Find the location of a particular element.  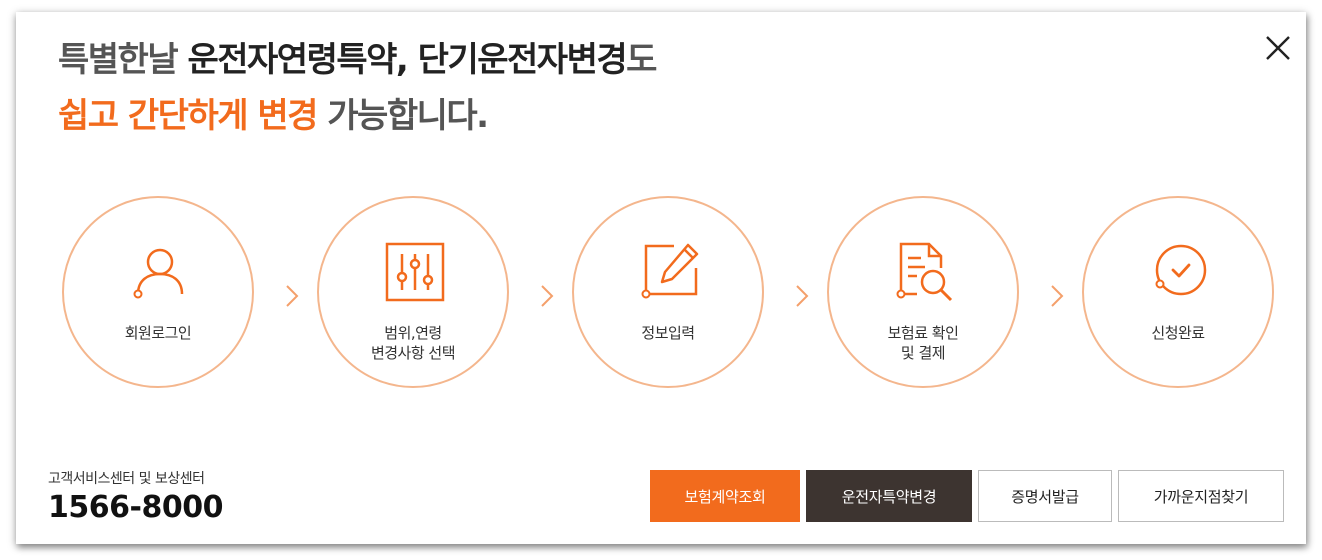

step-premium-payment: 보험료 확인 및 결제 is located at coordinates (923, 292).